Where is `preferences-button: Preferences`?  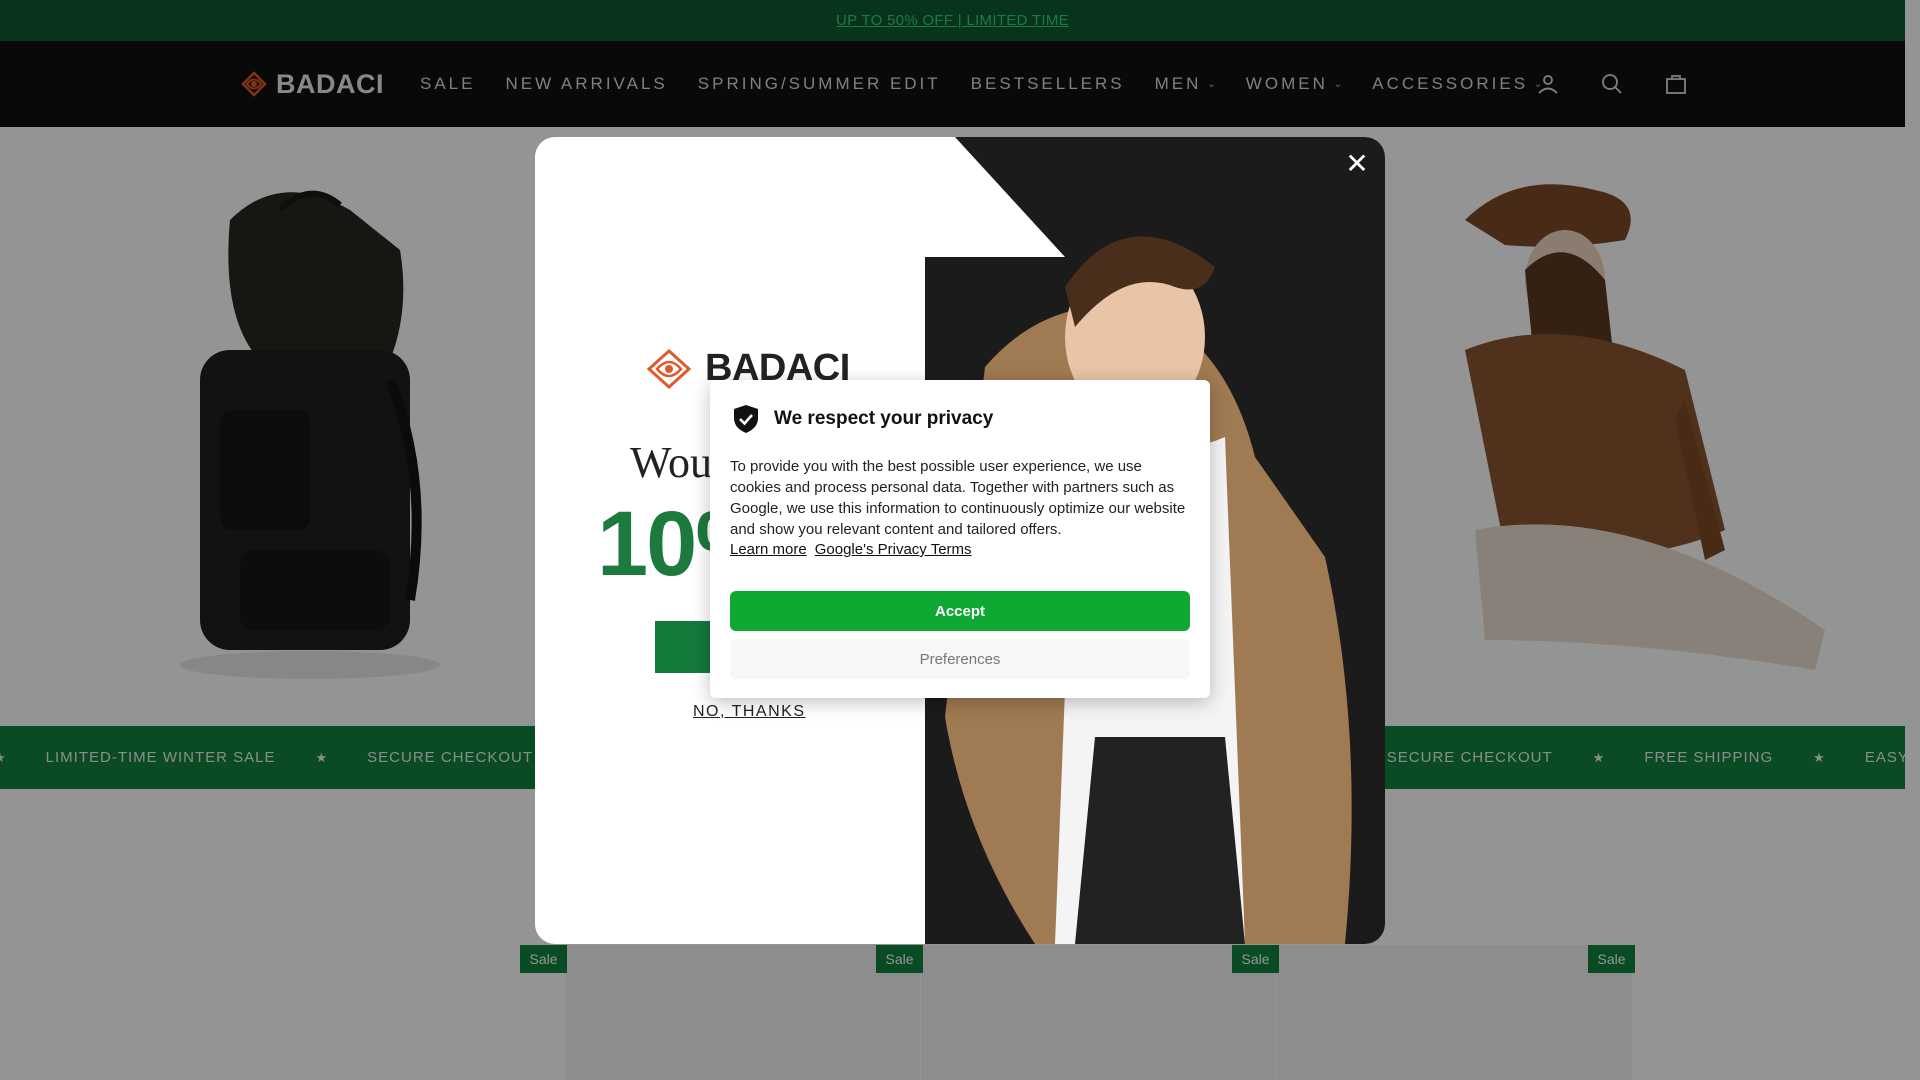 preferences-button: Preferences is located at coordinates (960, 659).